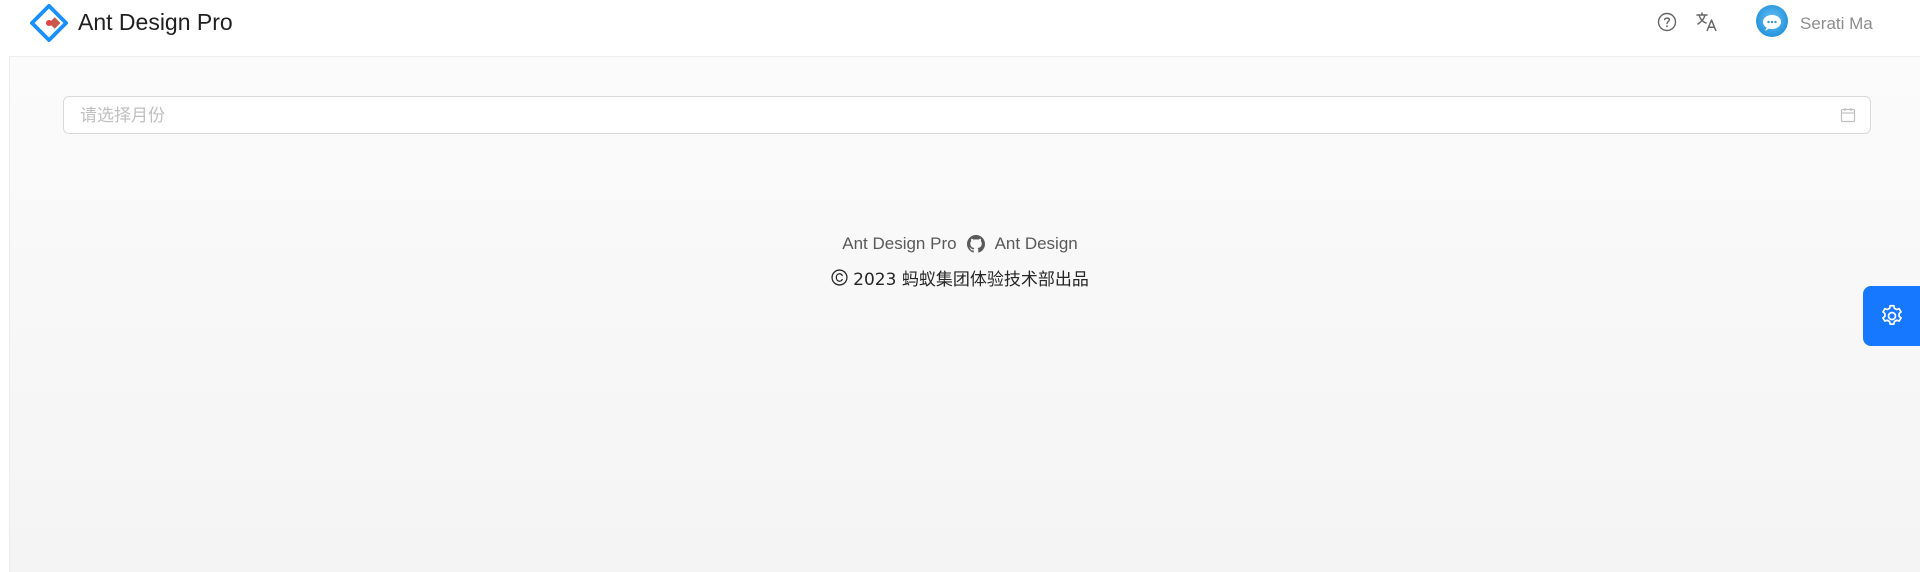 Image resolution: width=1920 pixels, height=572 pixels. I want to click on month-picker, so click(967, 115).